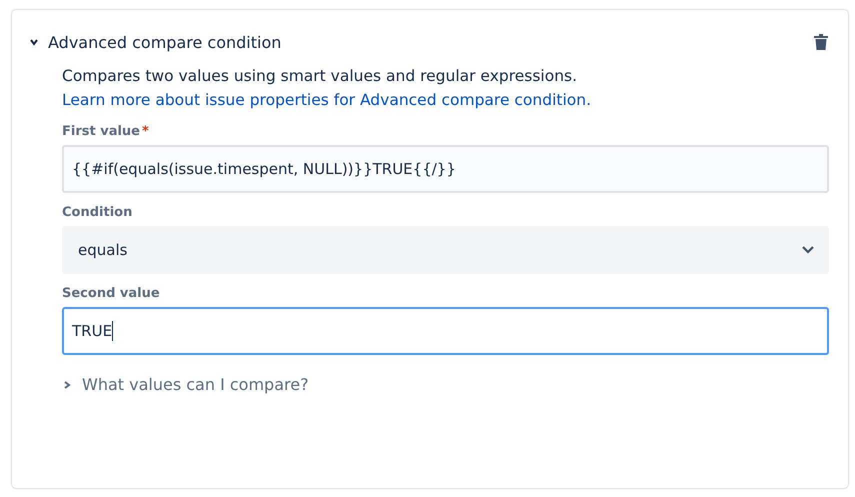 This screenshot has height=497, width=855. I want to click on description-text: Compares two values using smart values and regular expressions. Learn more about issue properties for Advanced compare condition., so click(445, 88).